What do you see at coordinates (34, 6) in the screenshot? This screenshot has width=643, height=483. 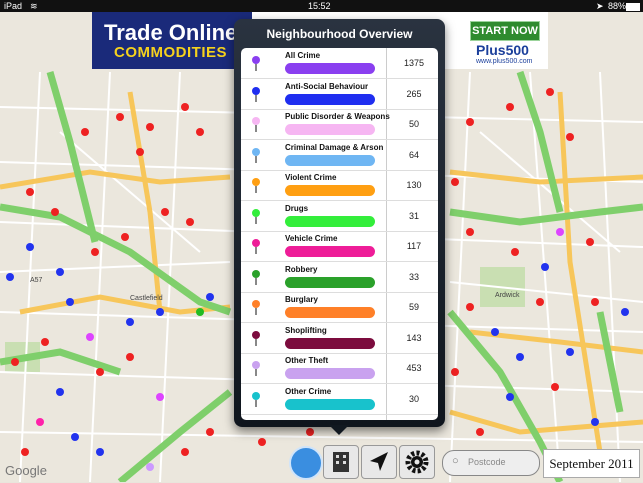 I see `wifi-icon: ≋` at bounding box center [34, 6].